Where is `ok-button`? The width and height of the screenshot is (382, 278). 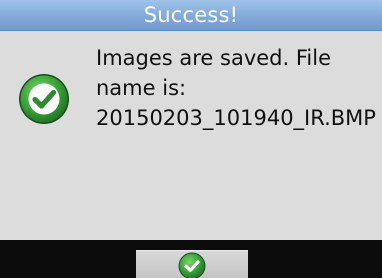 ok-button is located at coordinates (192, 264).